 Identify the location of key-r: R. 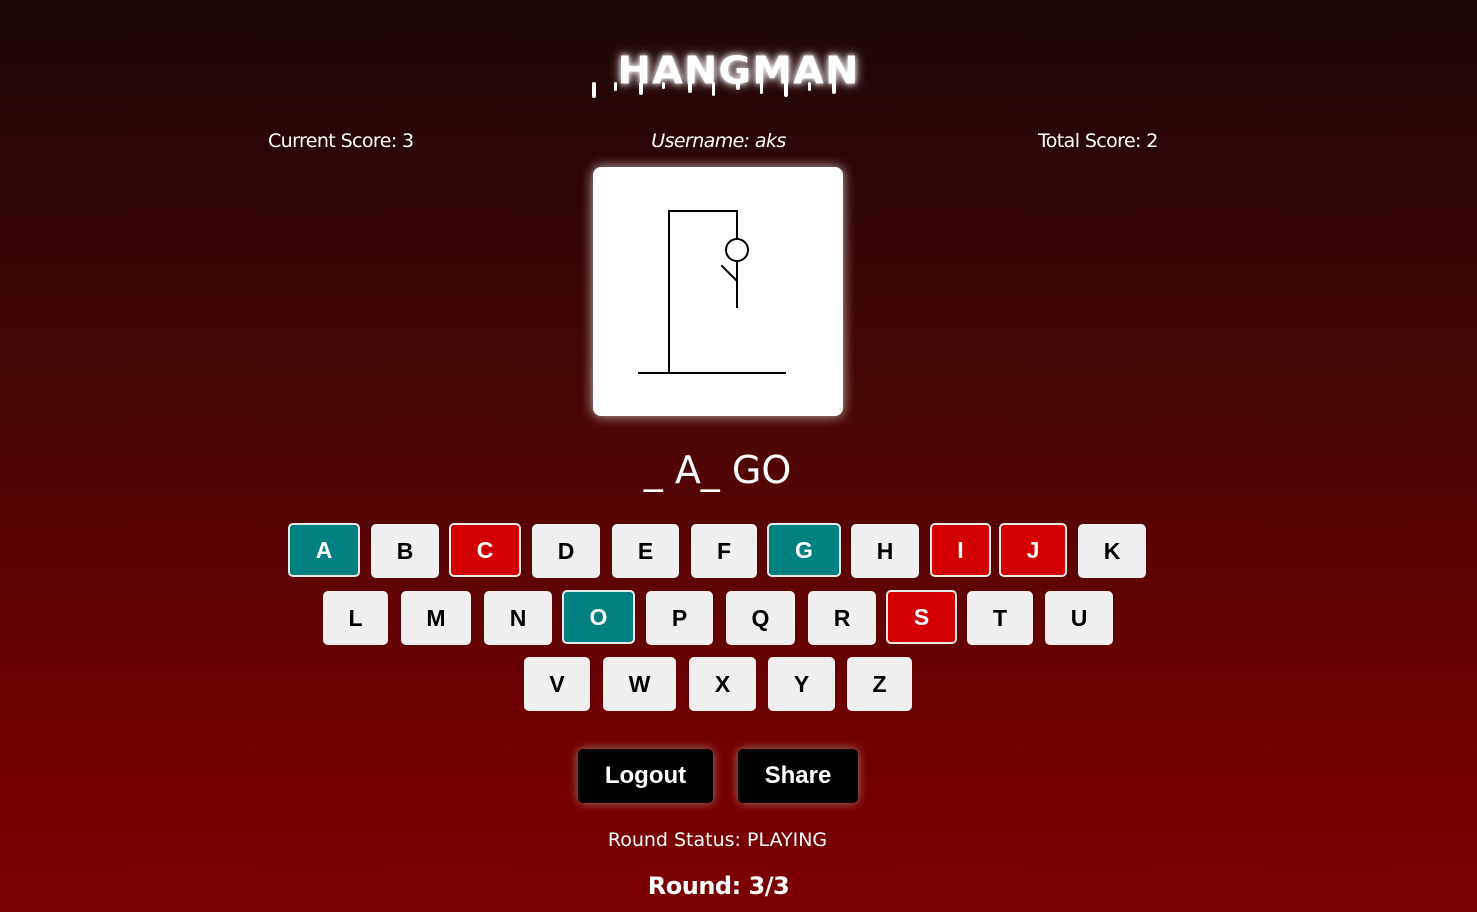
(842, 618).